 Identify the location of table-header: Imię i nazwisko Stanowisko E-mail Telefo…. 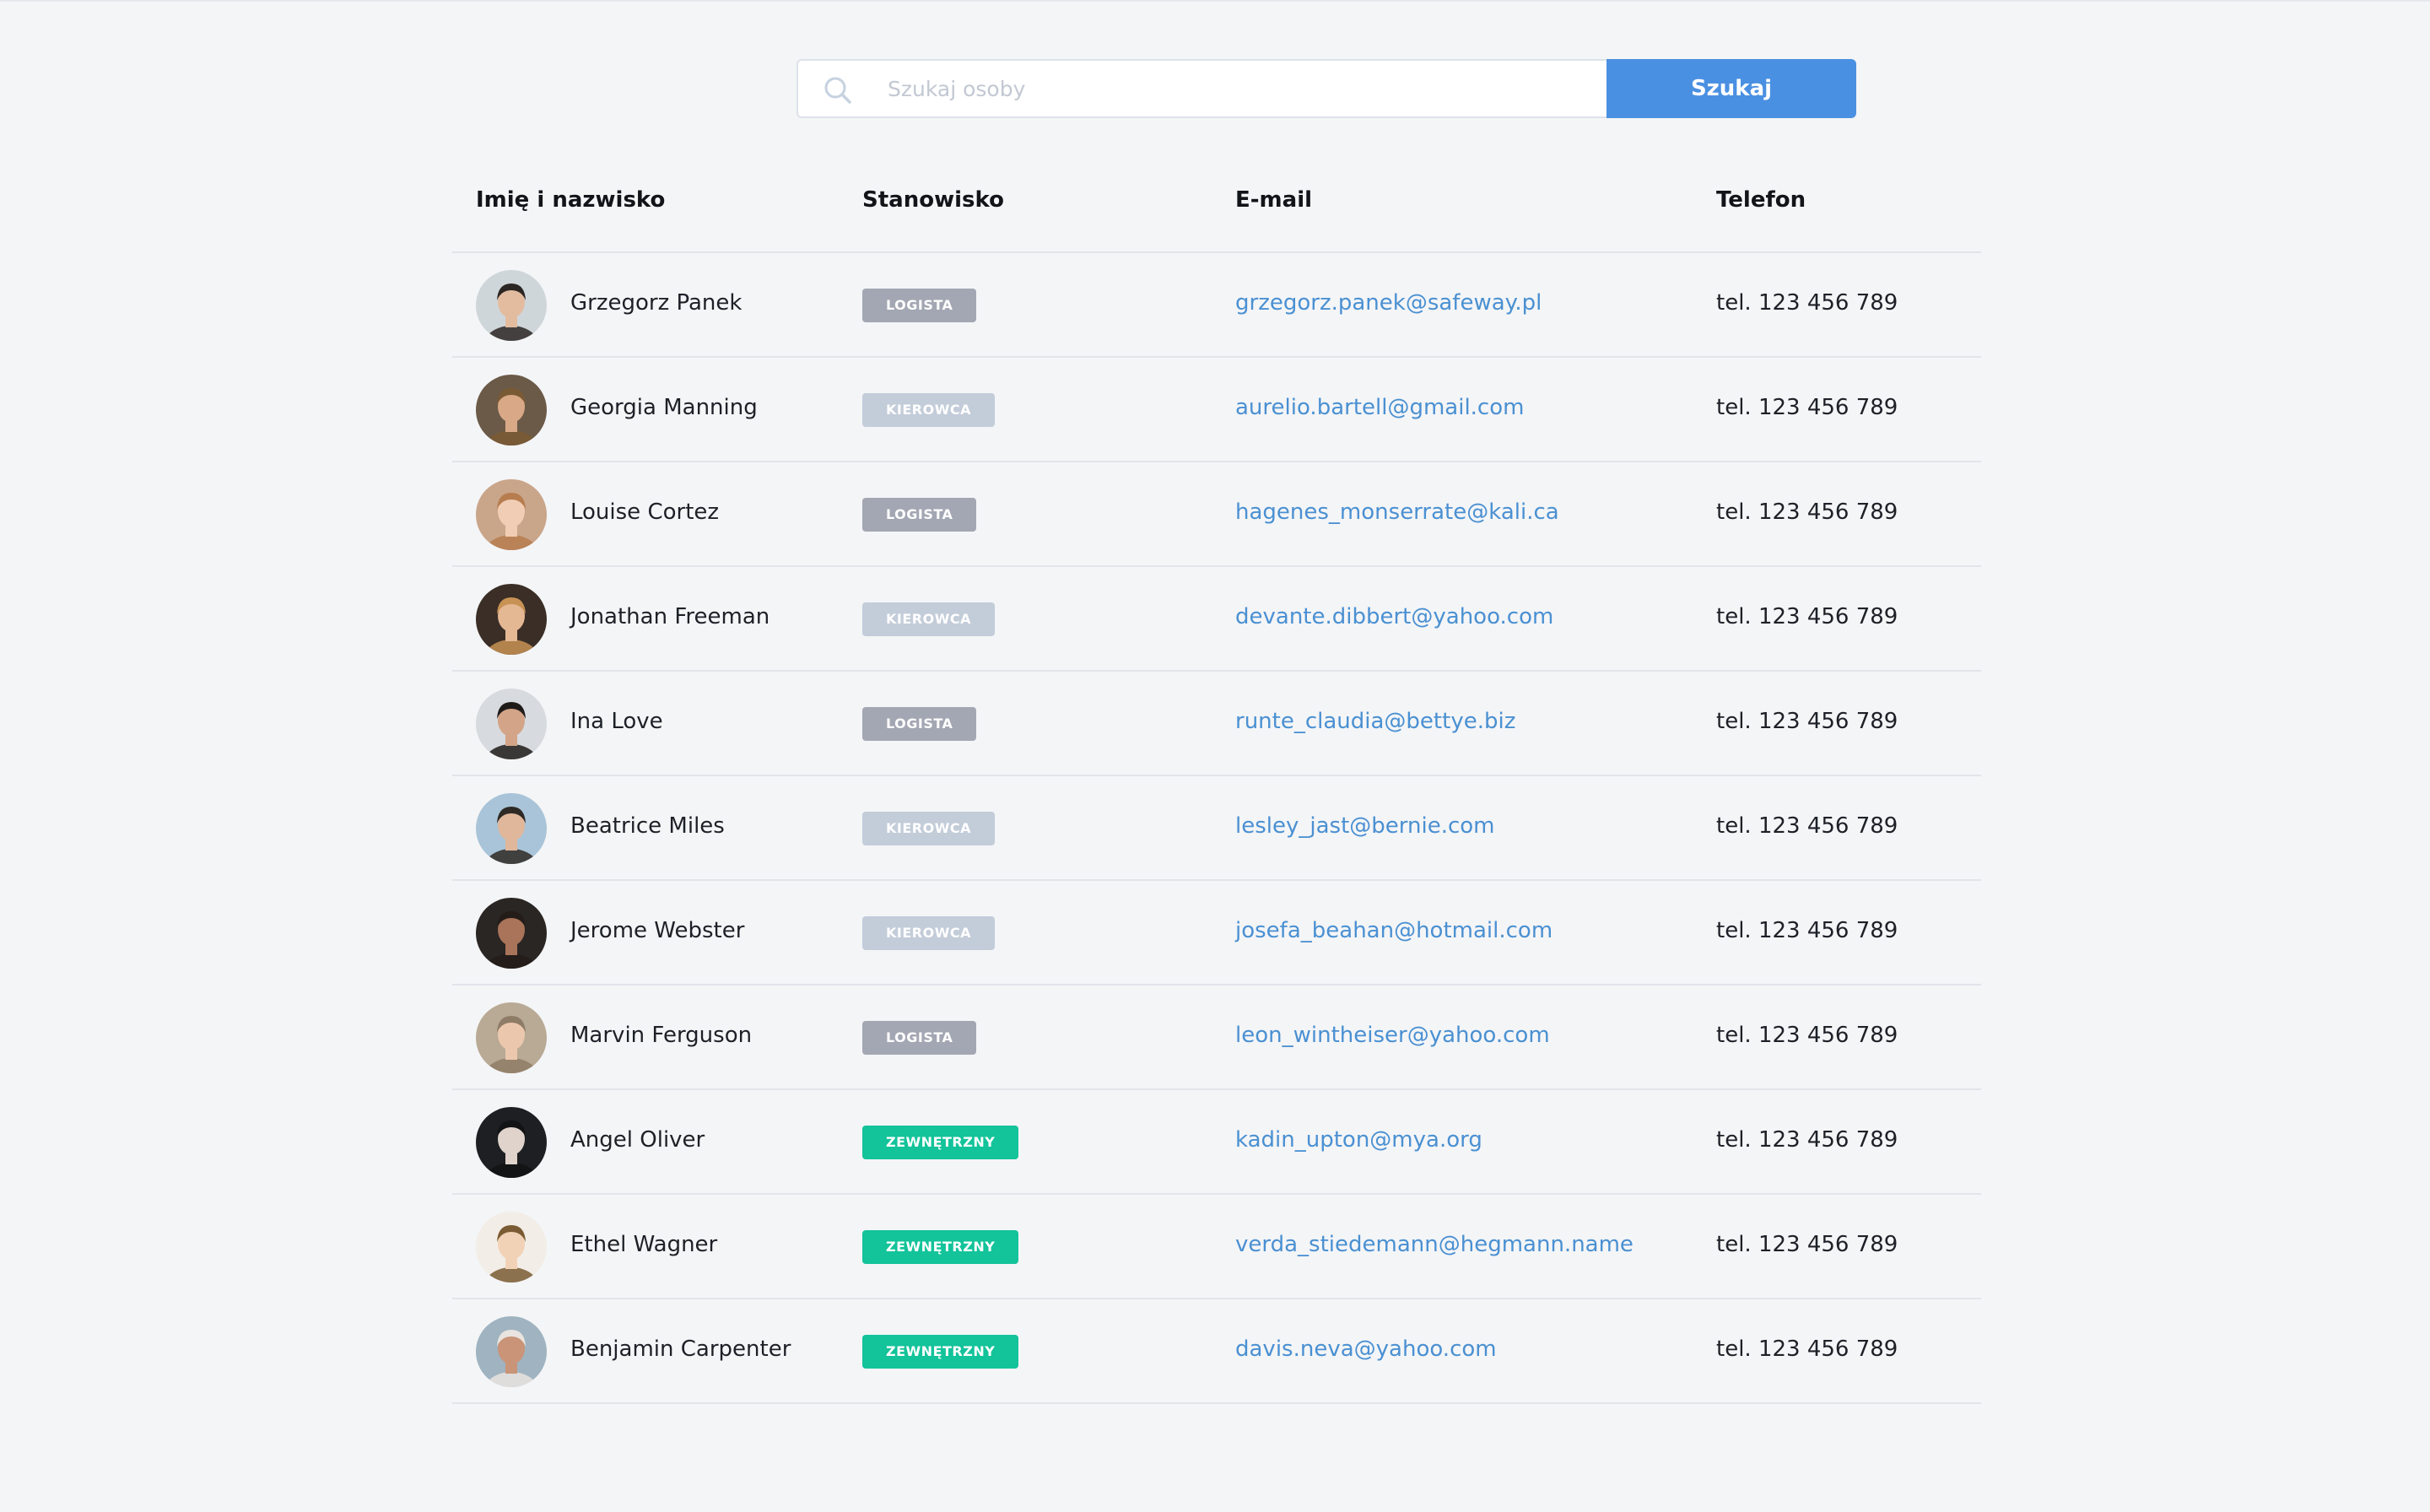
(1216, 203).